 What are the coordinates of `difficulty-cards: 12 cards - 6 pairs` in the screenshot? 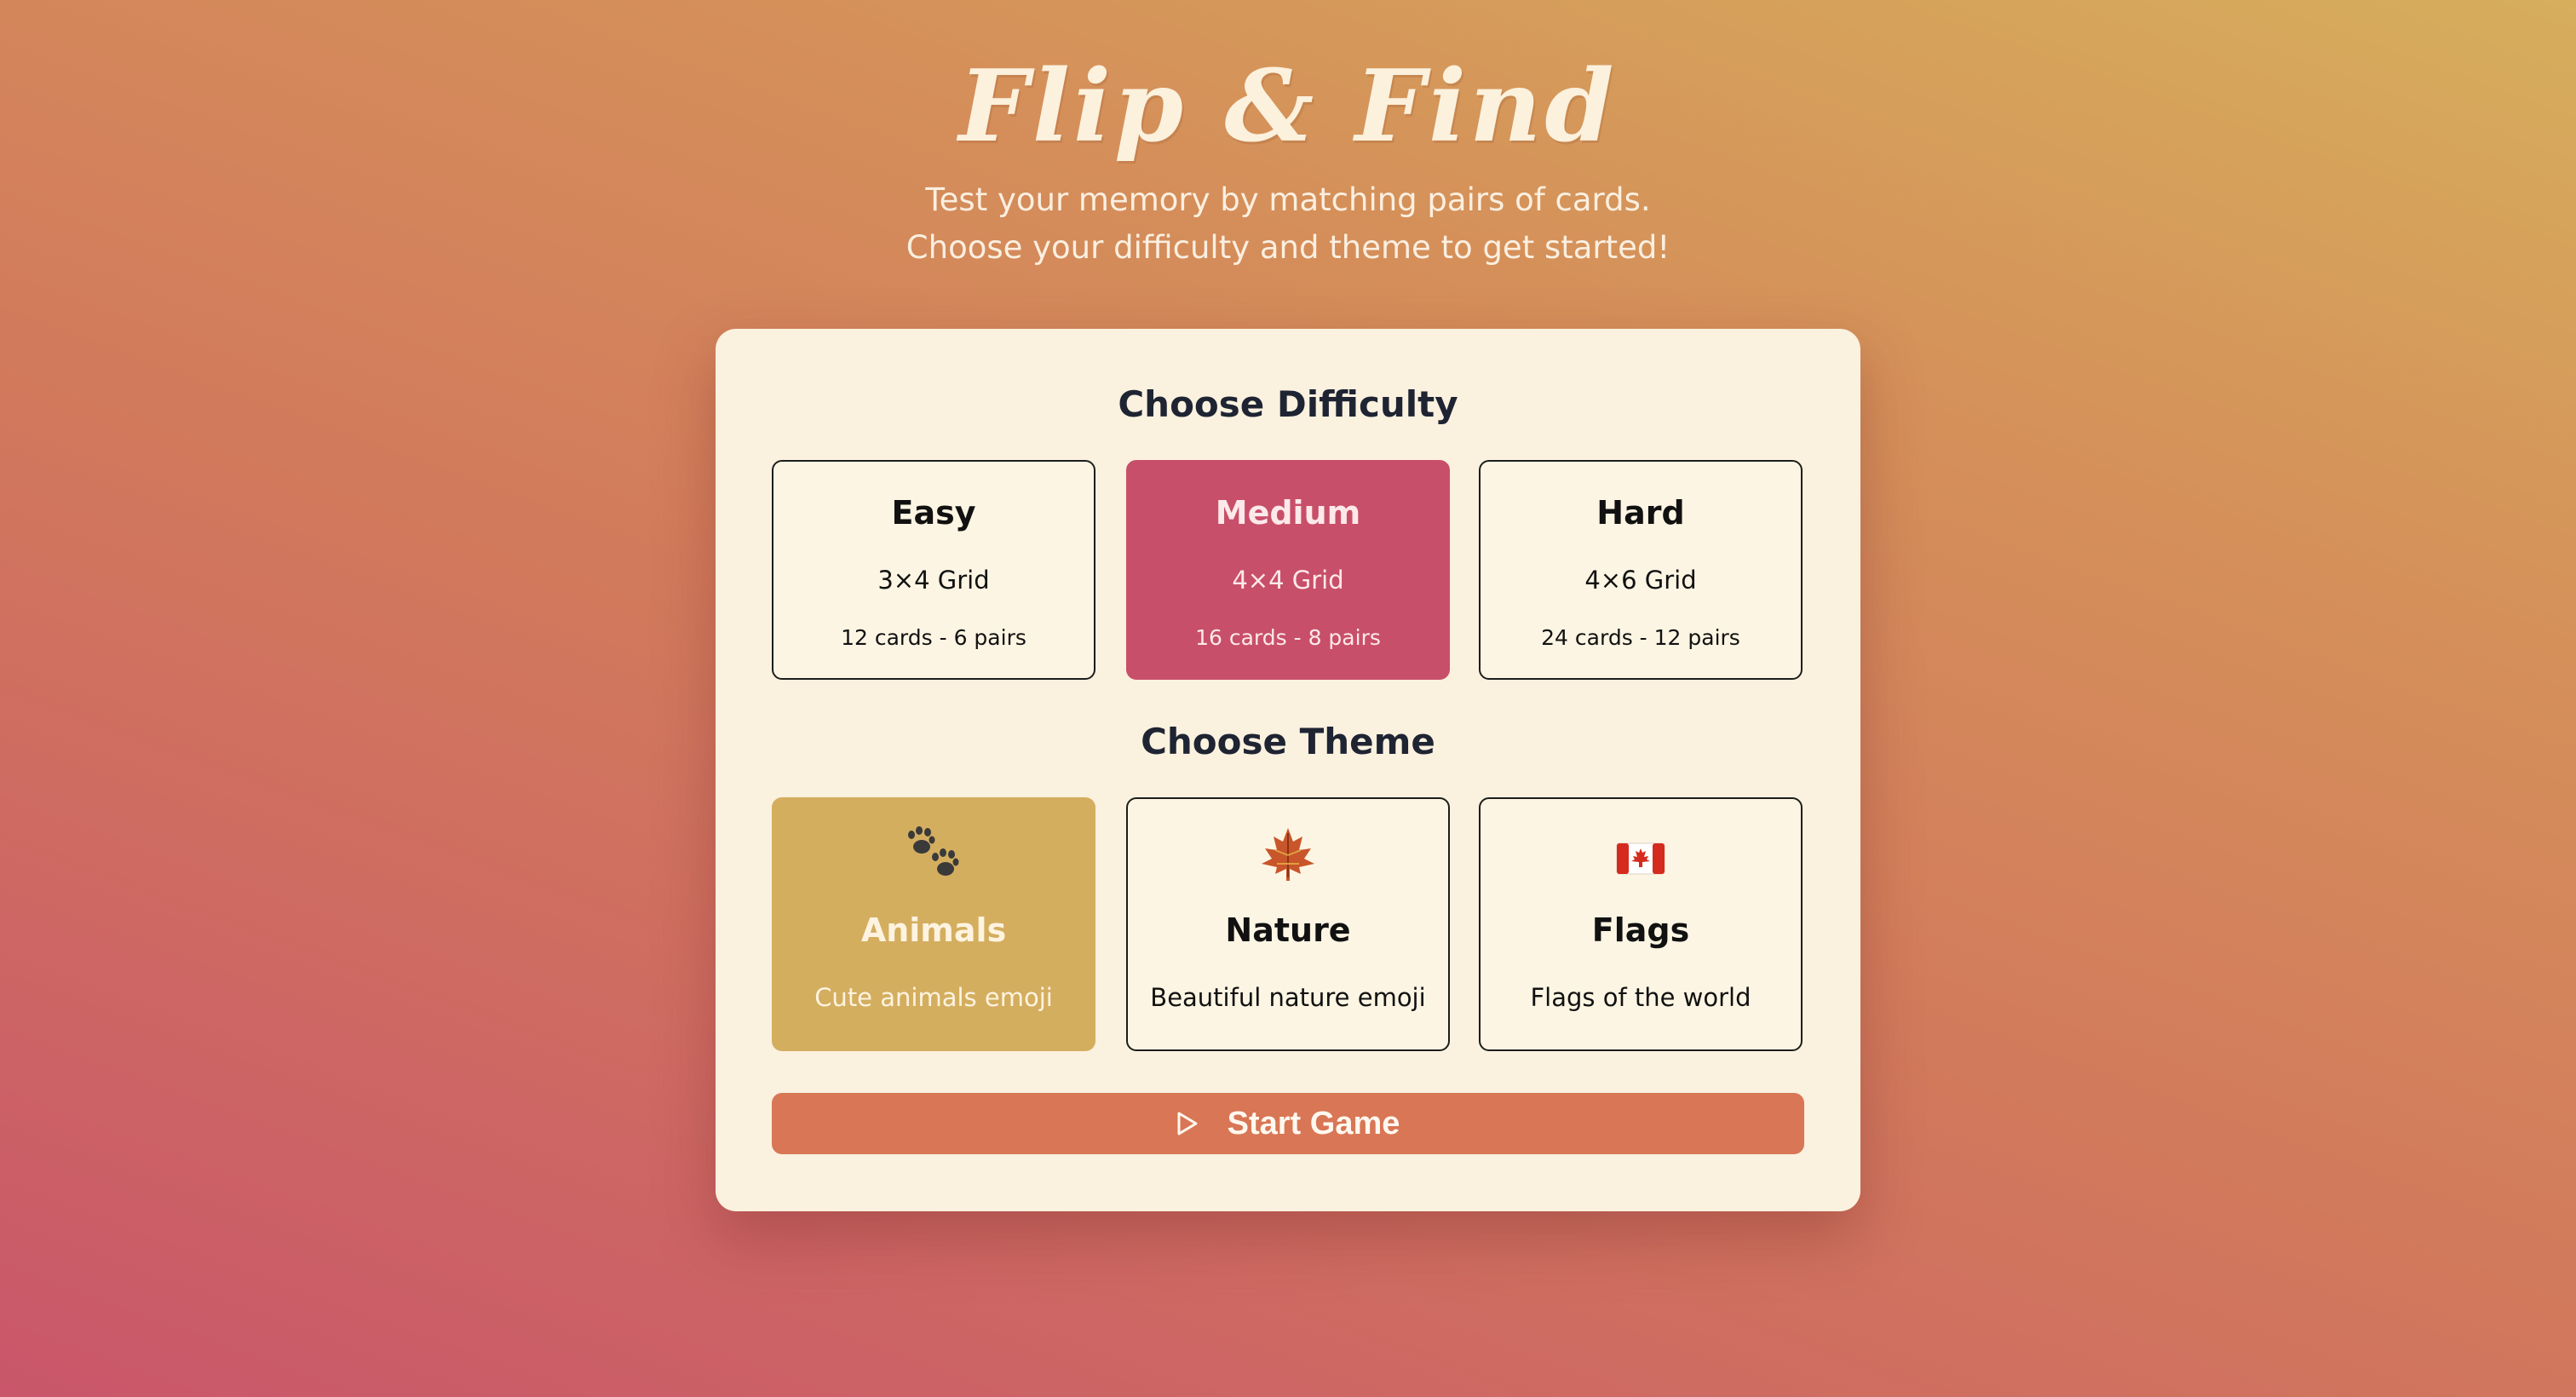 It's located at (934, 638).